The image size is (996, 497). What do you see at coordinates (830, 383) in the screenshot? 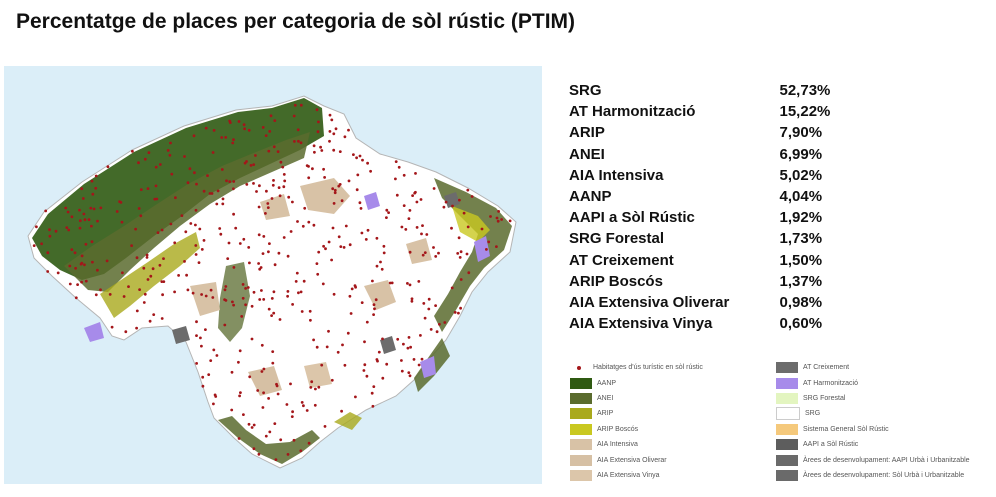
I see `legend-label: AT Harmonització` at bounding box center [830, 383].